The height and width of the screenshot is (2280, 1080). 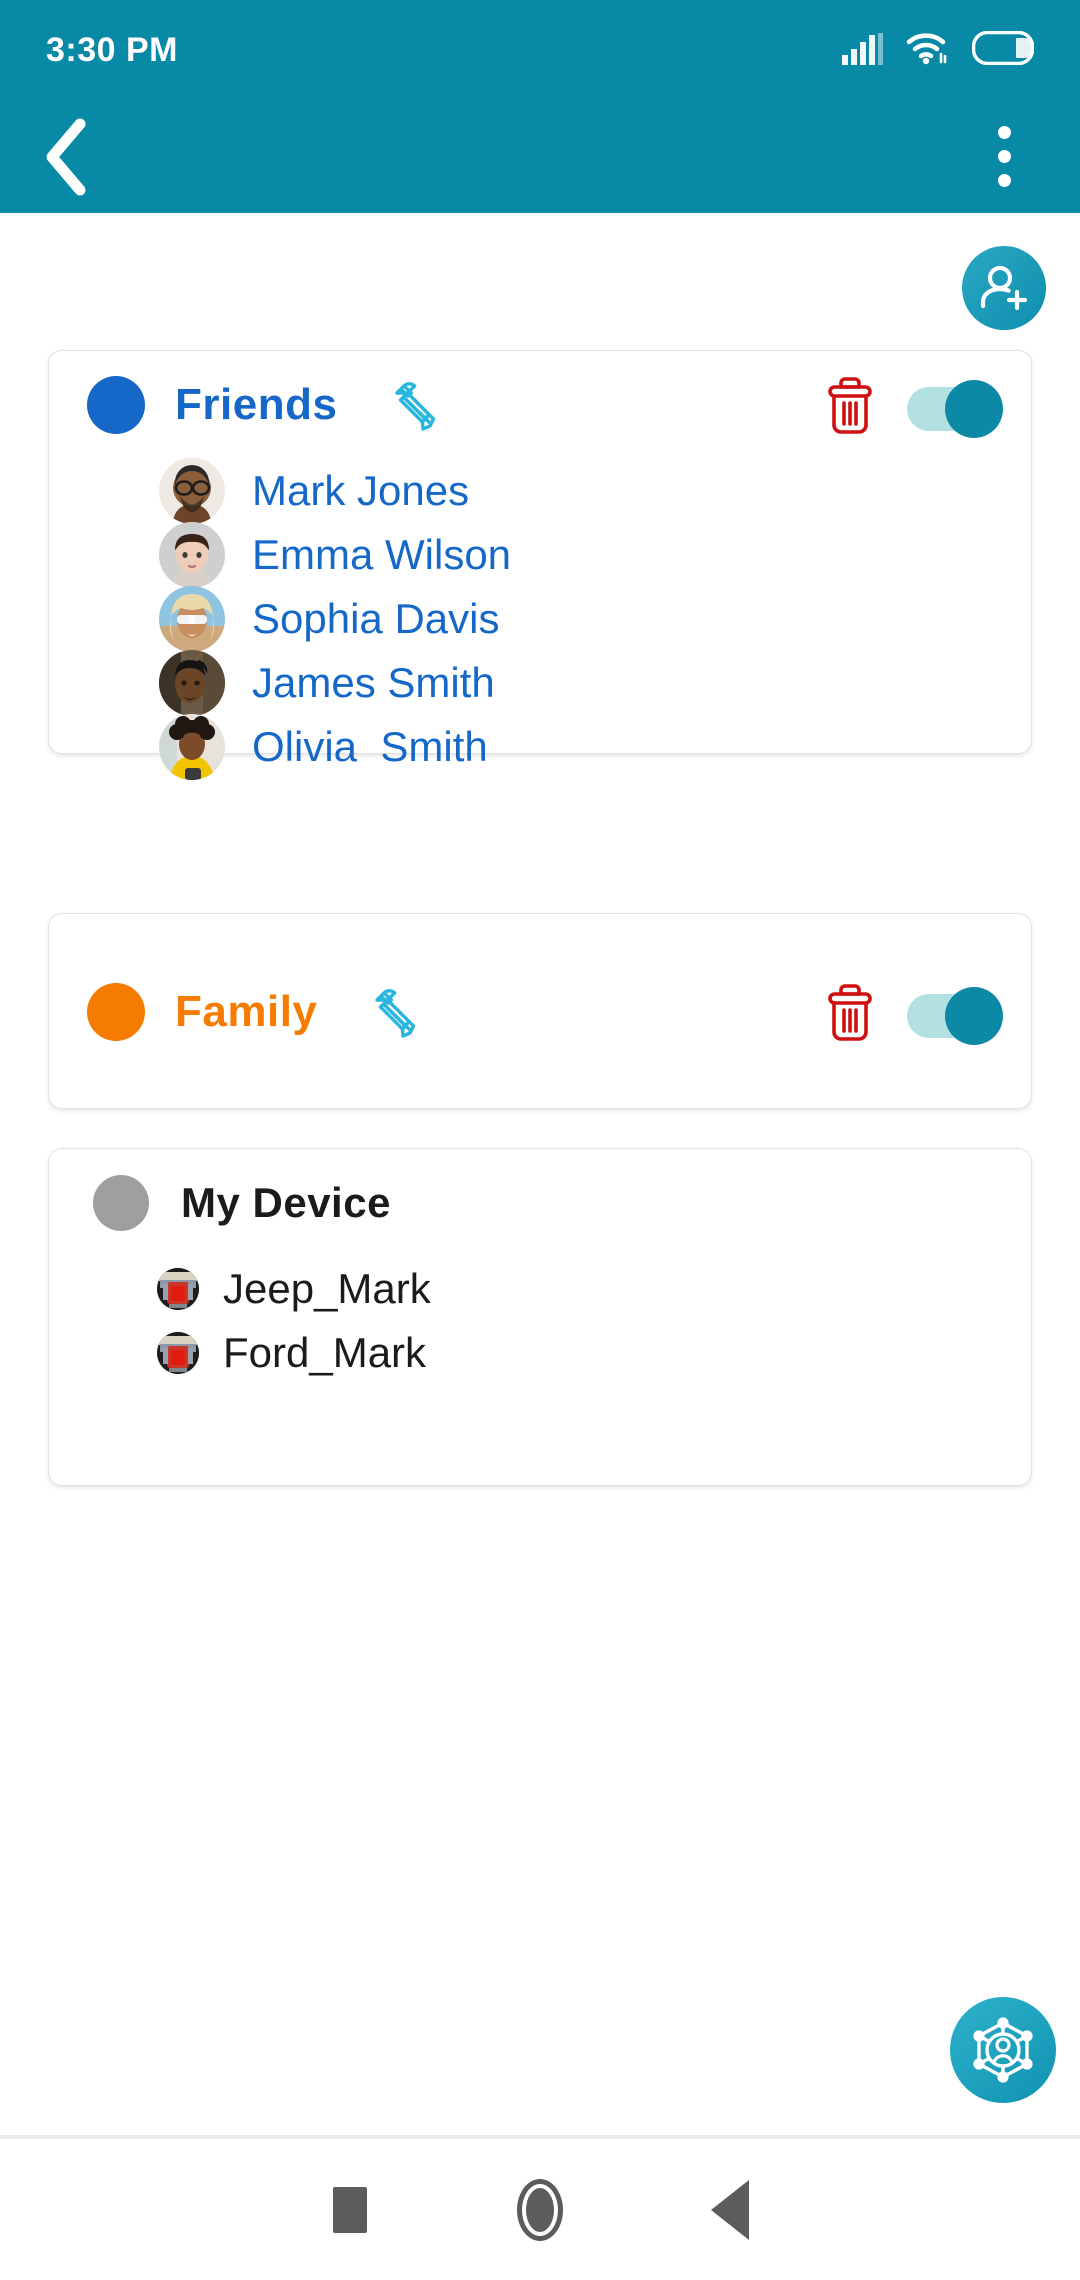 What do you see at coordinates (112, 49) in the screenshot?
I see `status-bar-time: 3:30 PM` at bounding box center [112, 49].